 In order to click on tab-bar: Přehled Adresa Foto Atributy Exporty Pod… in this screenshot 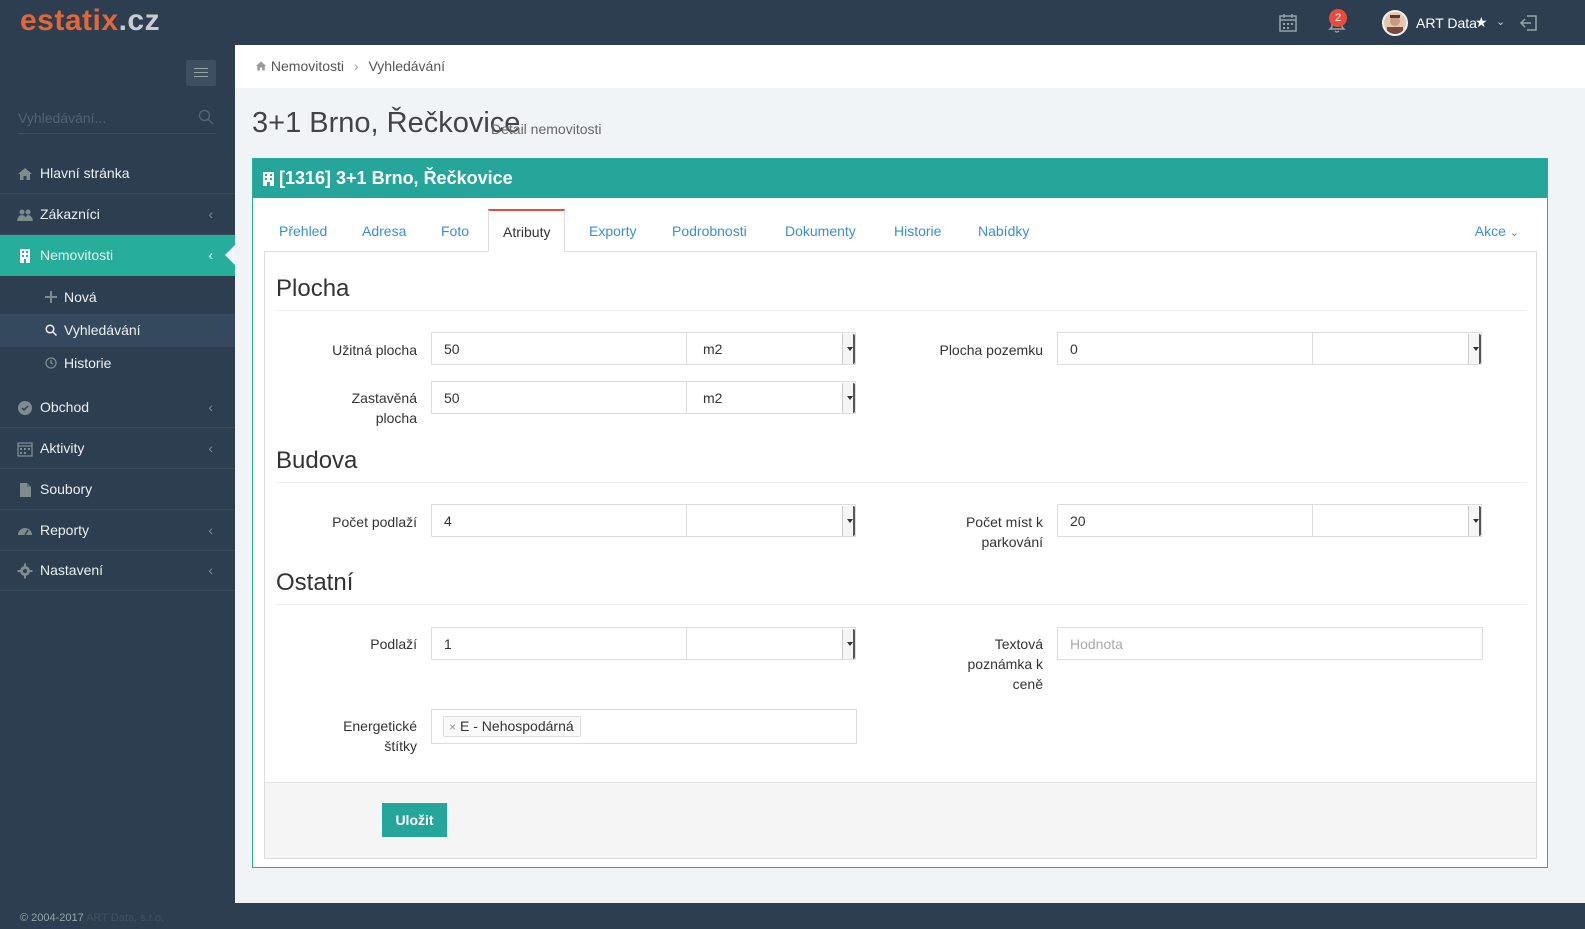, I will do `click(900, 230)`.